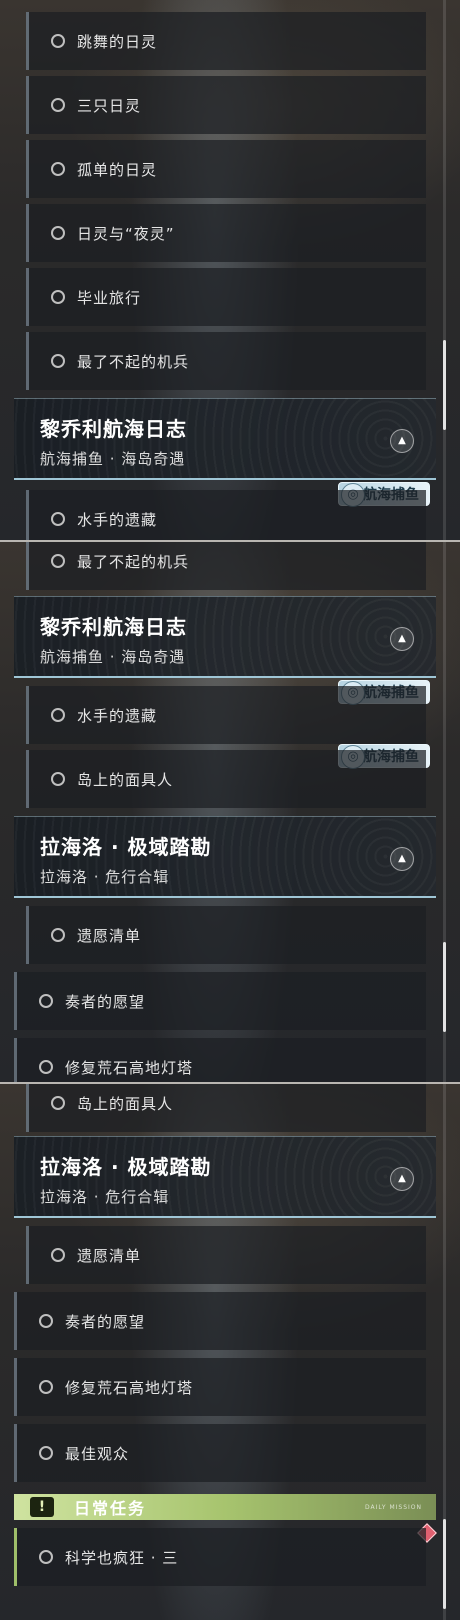 This screenshot has width=460, height=1620. I want to click on quest-item-label: 跳舞的日灵, so click(117, 41).